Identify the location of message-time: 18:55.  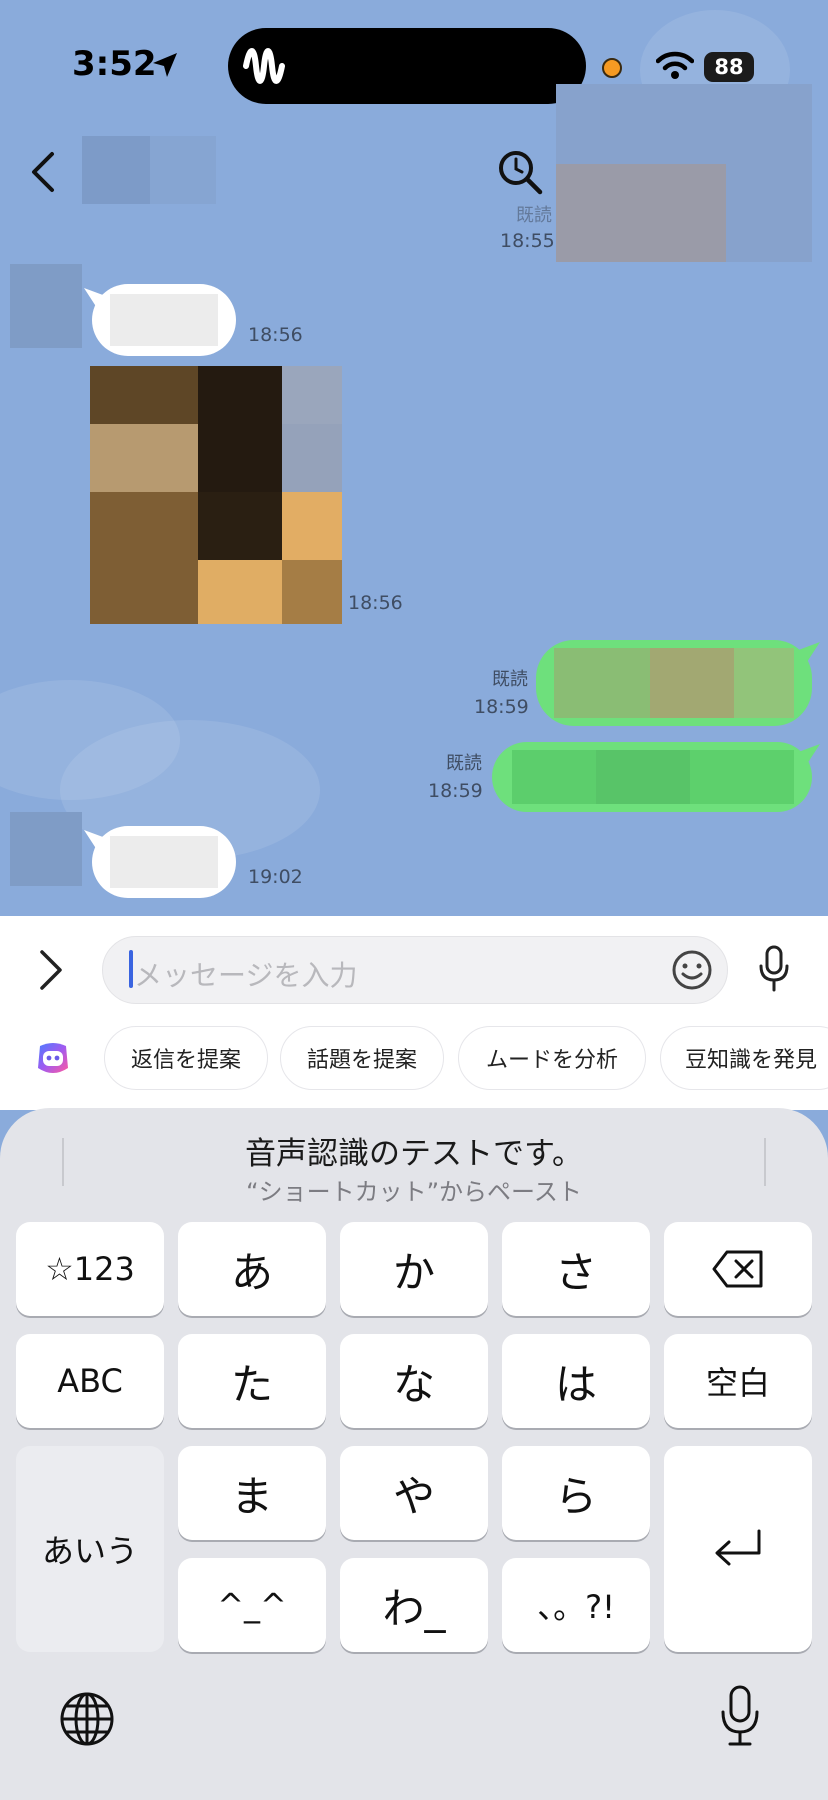
(527, 241).